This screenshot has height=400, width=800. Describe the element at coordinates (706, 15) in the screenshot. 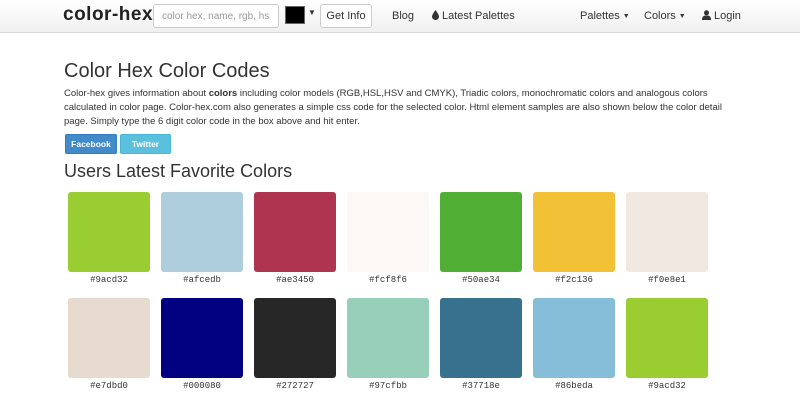

I see `user-icon` at that location.